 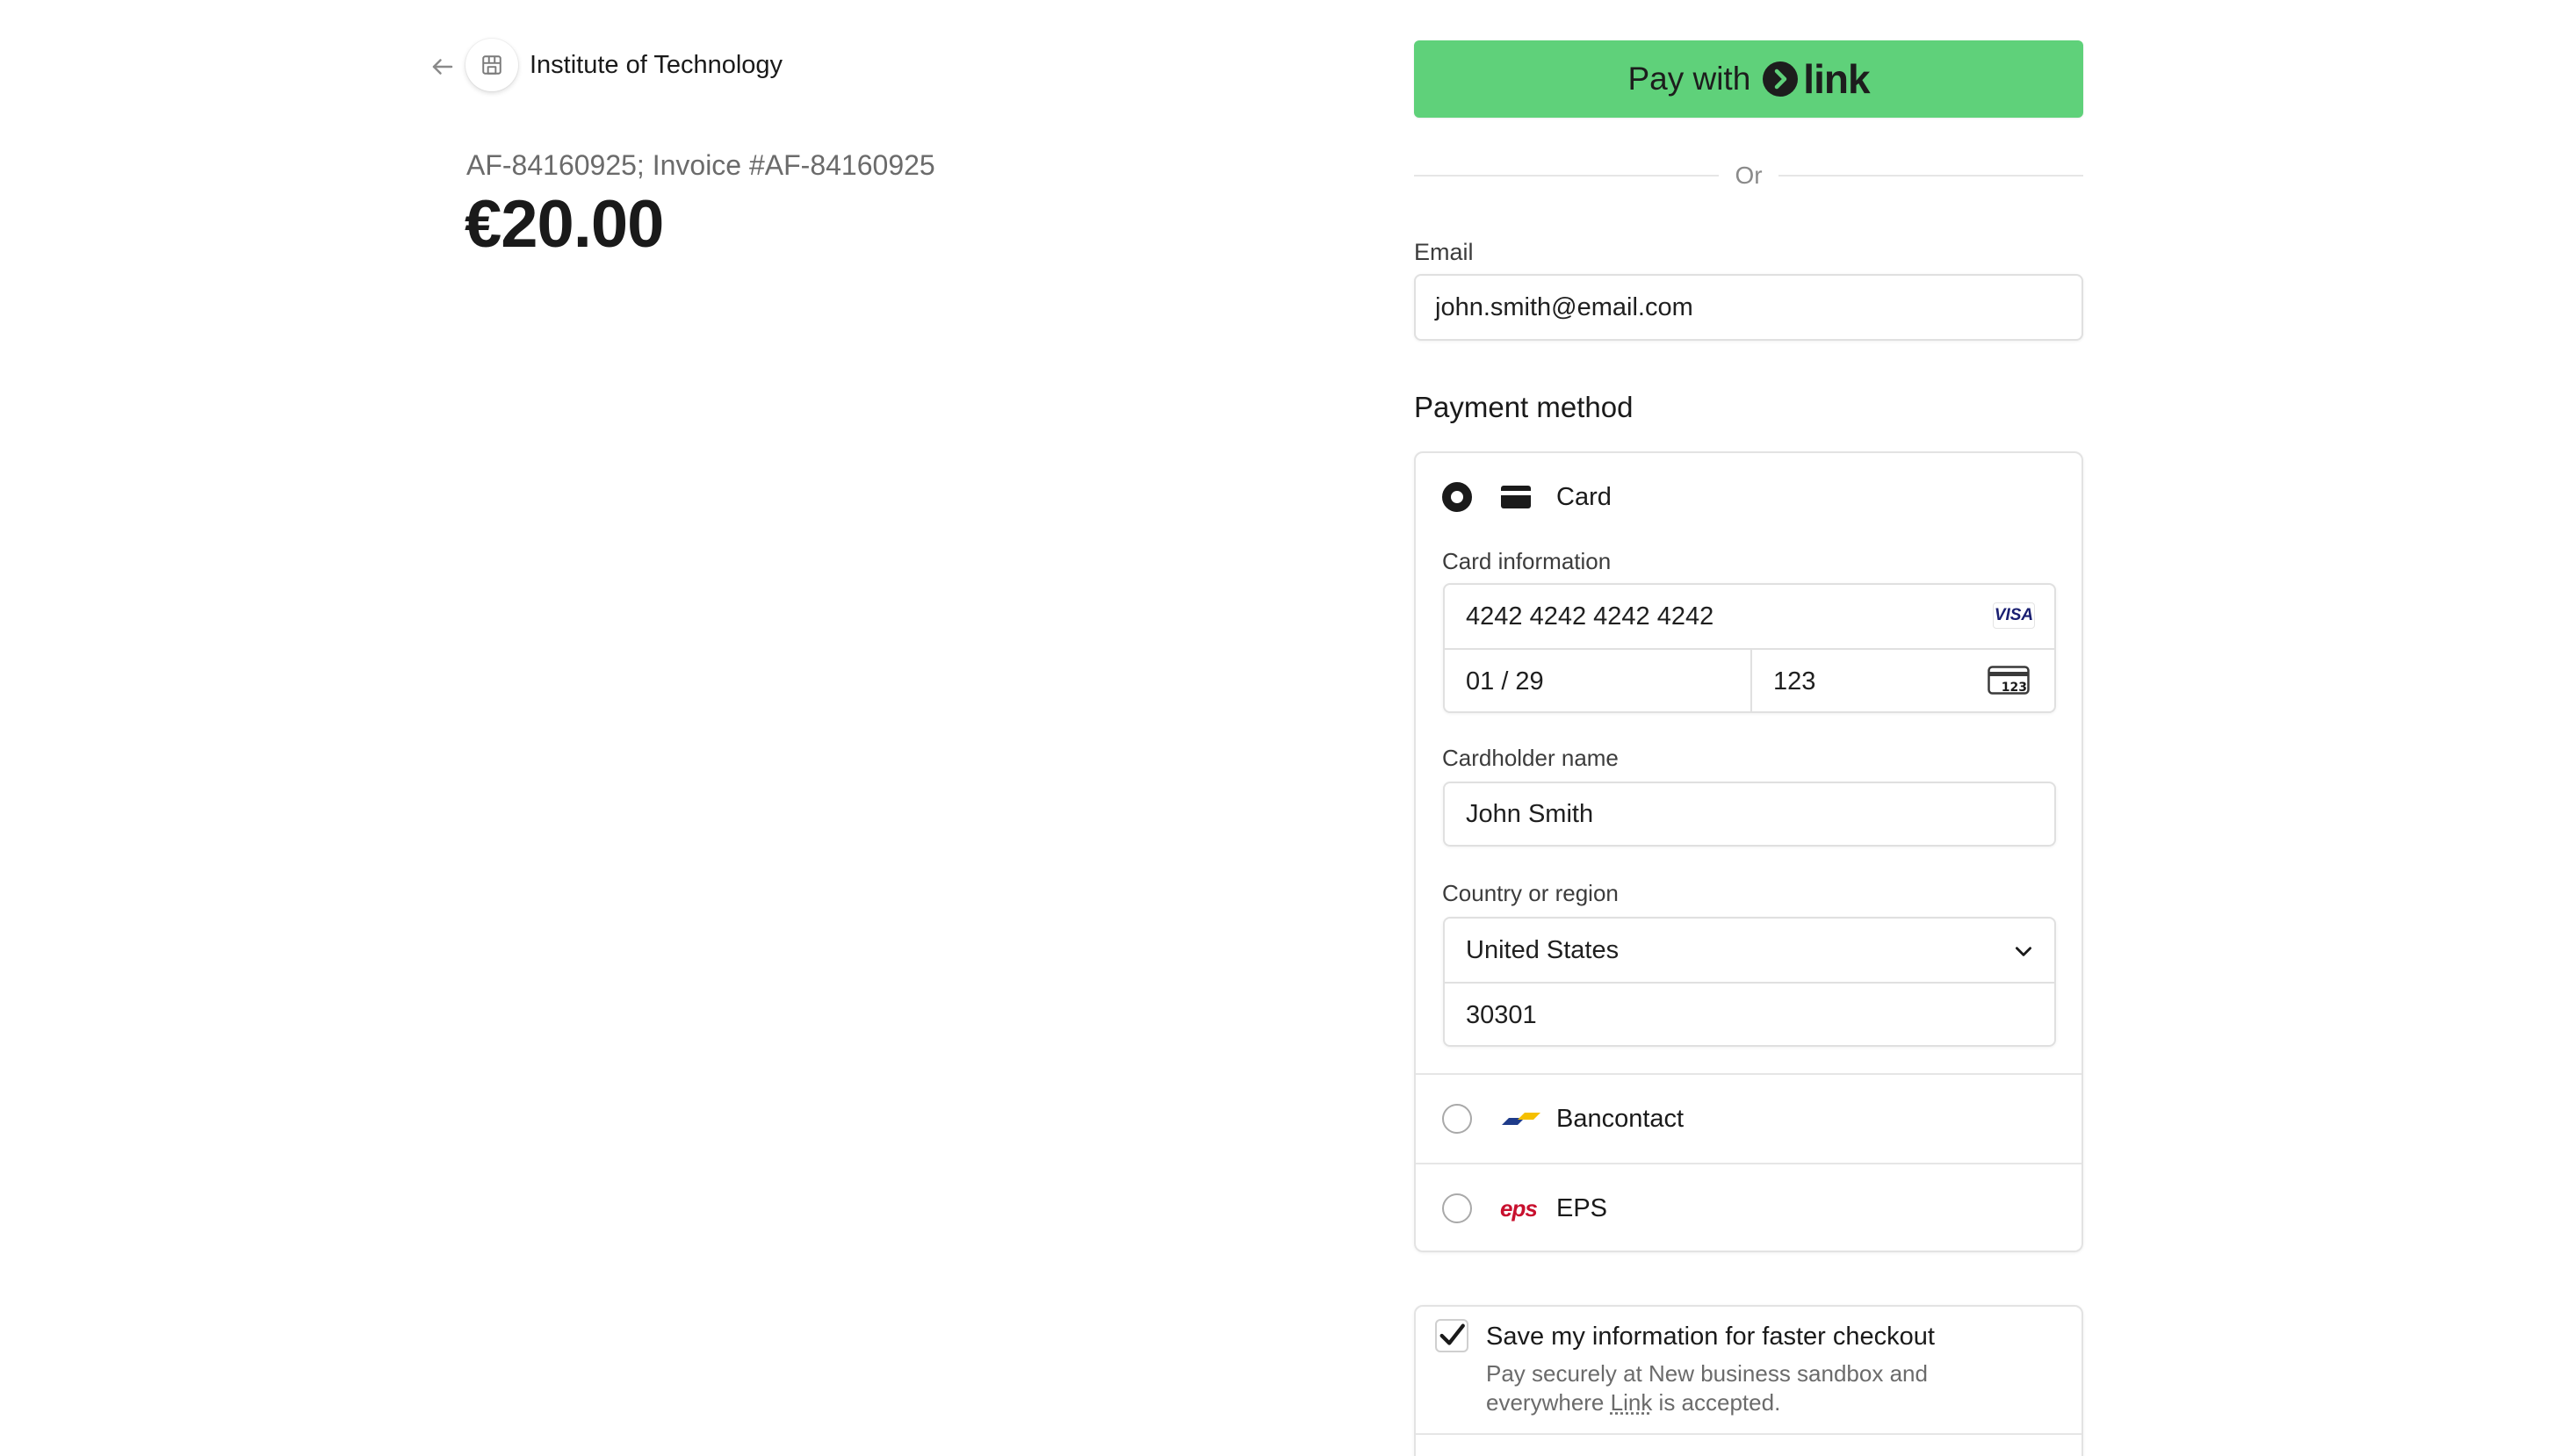 What do you see at coordinates (1530, 813) in the screenshot?
I see `cardholder-name-value: John Smith` at bounding box center [1530, 813].